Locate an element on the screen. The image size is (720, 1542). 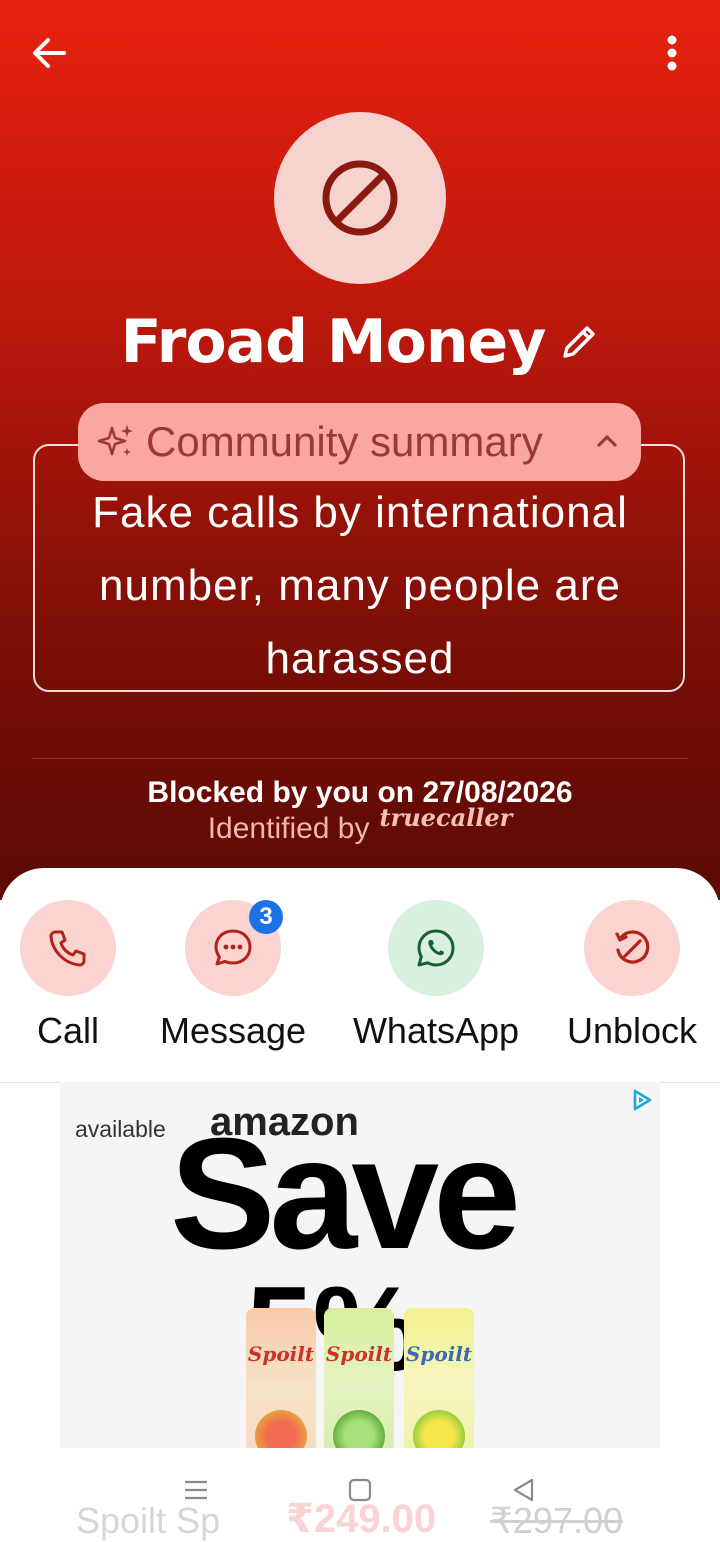
action-bar: Call 3 Message WhatsApp Unblock is located at coordinates (360, 975).